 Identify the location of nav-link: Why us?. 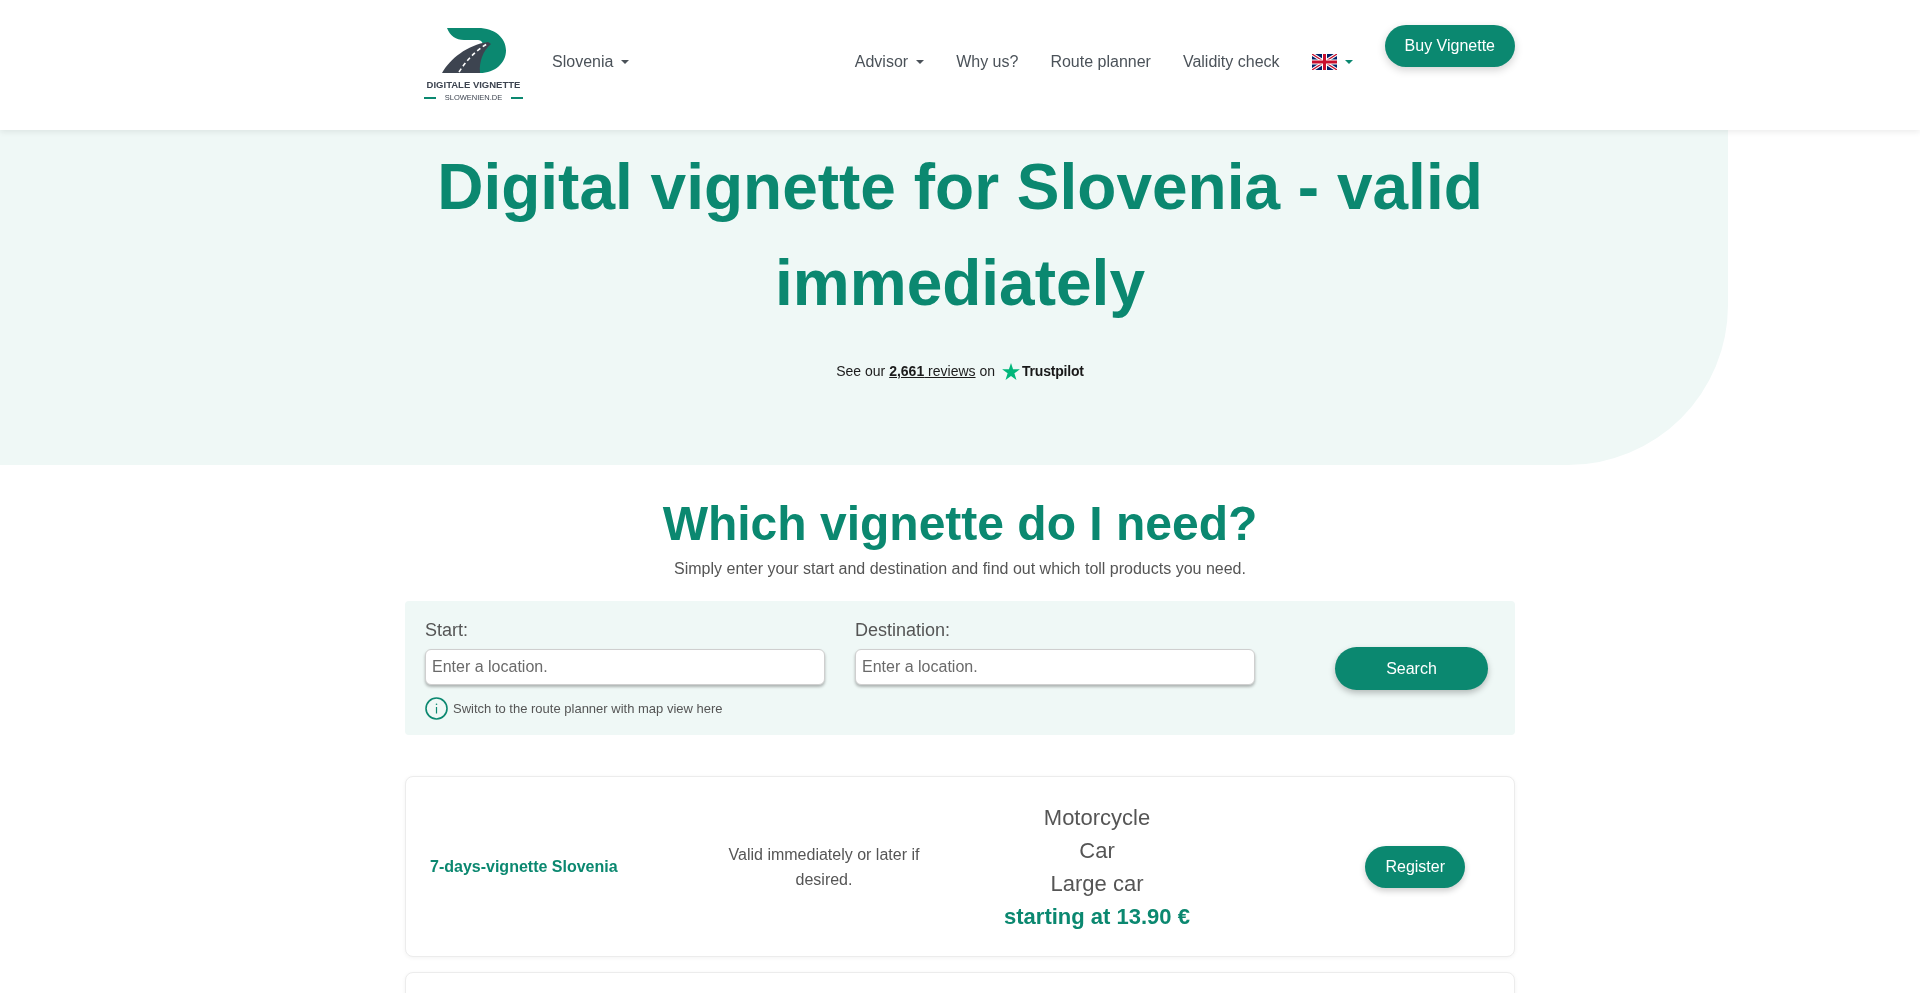
(987, 62).